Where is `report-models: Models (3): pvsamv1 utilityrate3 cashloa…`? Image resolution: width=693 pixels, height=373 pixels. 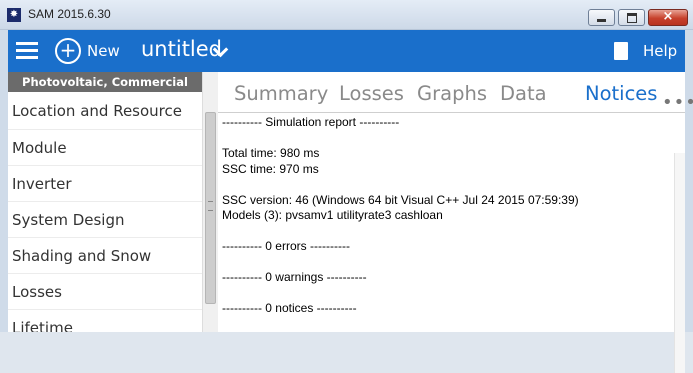 report-models: Models (3): pvsamv1 utilityrate3 cashloa… is located at coordinates (332, 215).